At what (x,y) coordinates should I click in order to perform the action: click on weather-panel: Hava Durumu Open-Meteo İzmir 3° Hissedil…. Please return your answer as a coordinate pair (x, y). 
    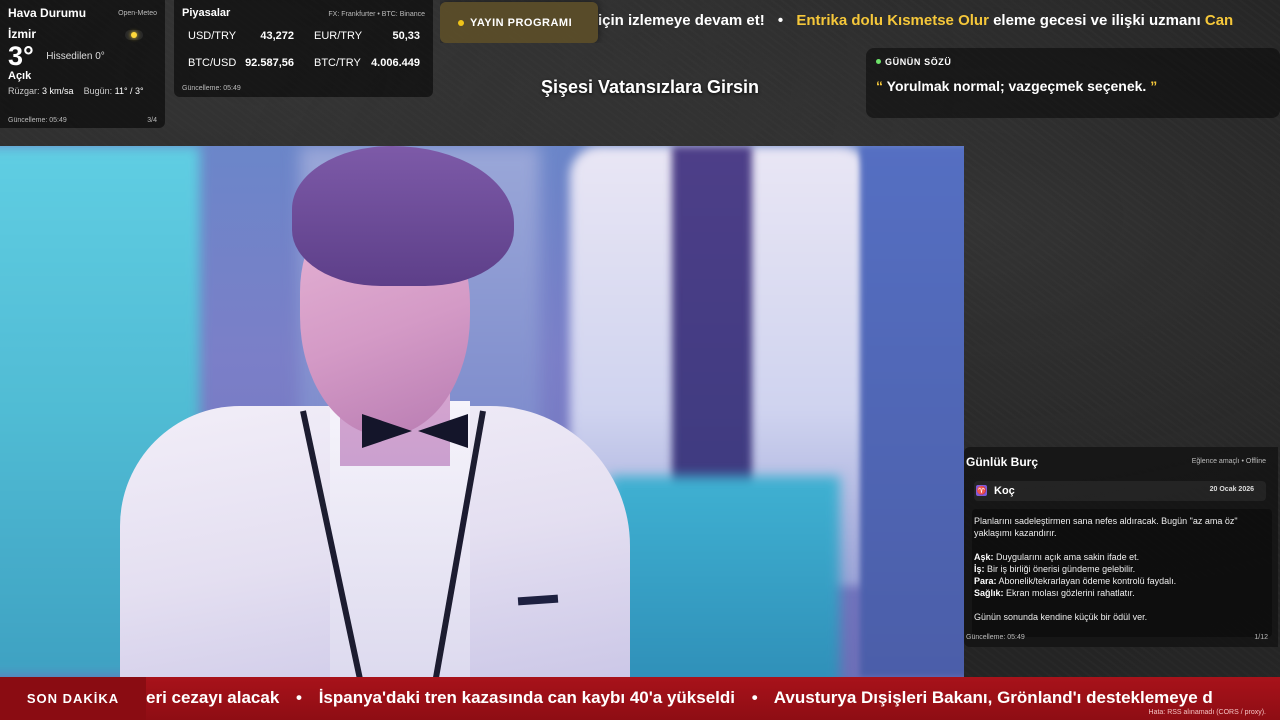
    Looking at the image, I should click on (82, 64).